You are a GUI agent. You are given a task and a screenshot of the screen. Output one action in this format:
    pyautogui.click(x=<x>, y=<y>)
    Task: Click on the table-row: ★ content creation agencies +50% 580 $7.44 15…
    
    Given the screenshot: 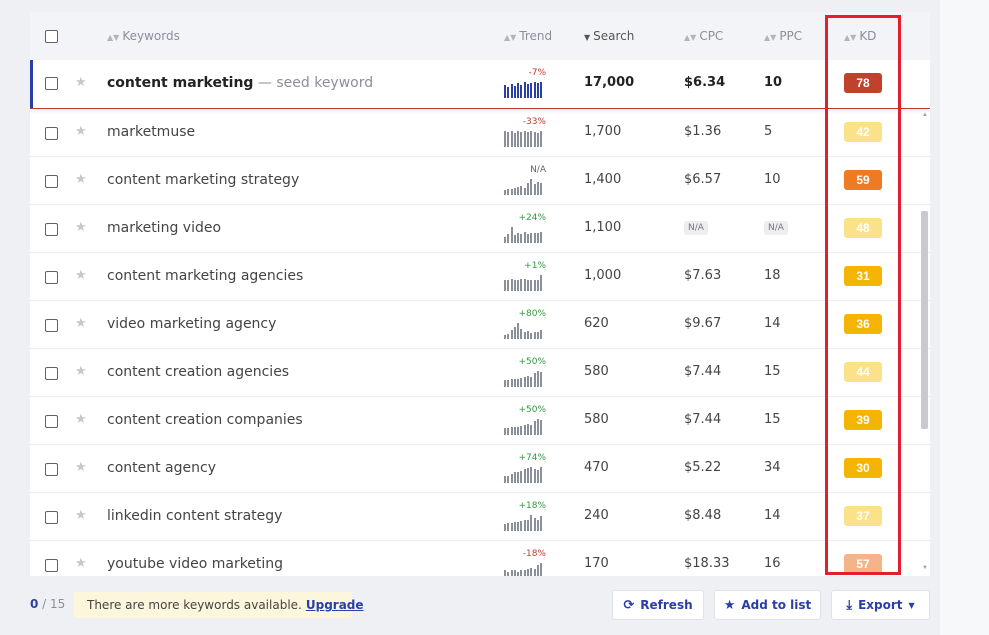 What is the action you would take?
    pyautogui.click(x=480, y=373)
    